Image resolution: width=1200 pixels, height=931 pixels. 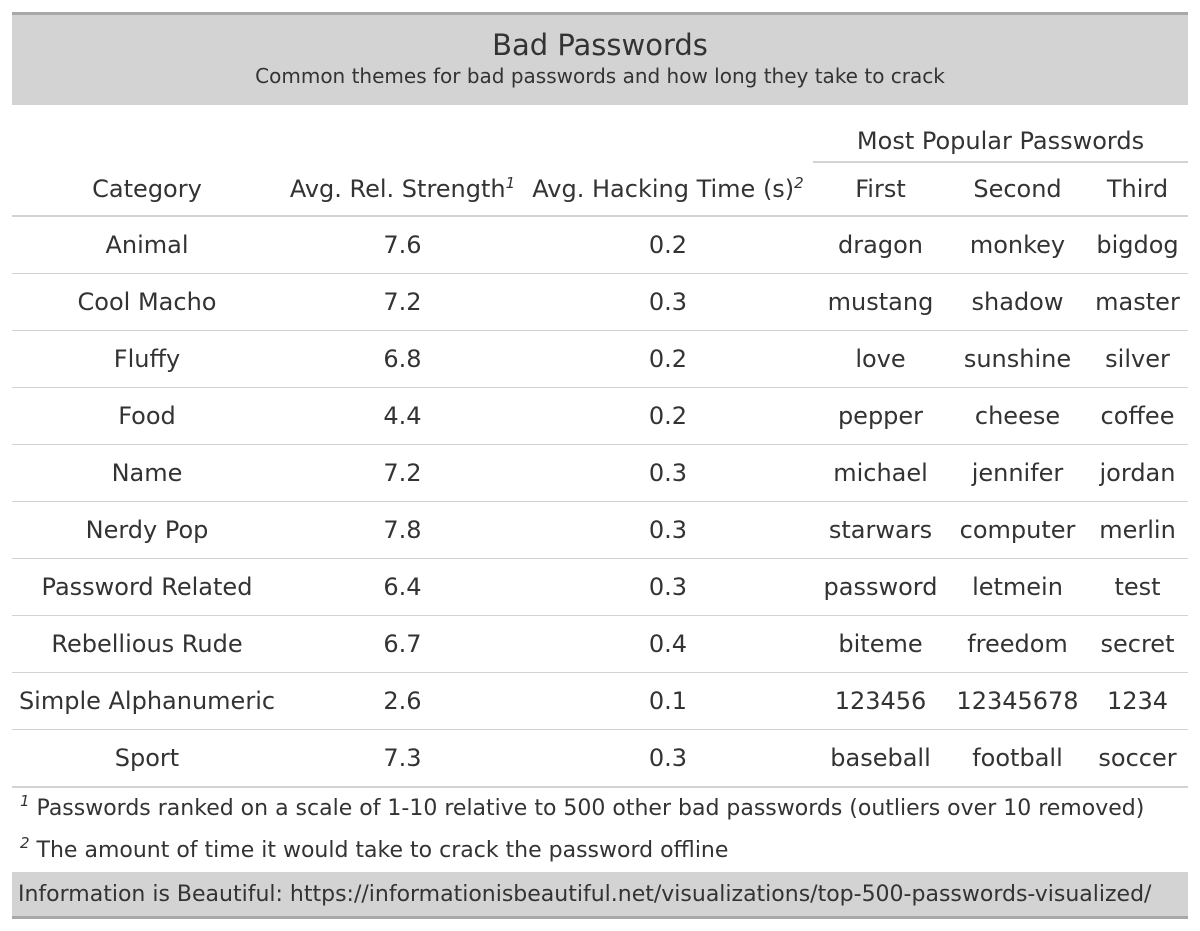 What do you see at coordinates (880, 416) in the screenshot?
I see `cell-first: pepper` at bounding box center [880, 416].